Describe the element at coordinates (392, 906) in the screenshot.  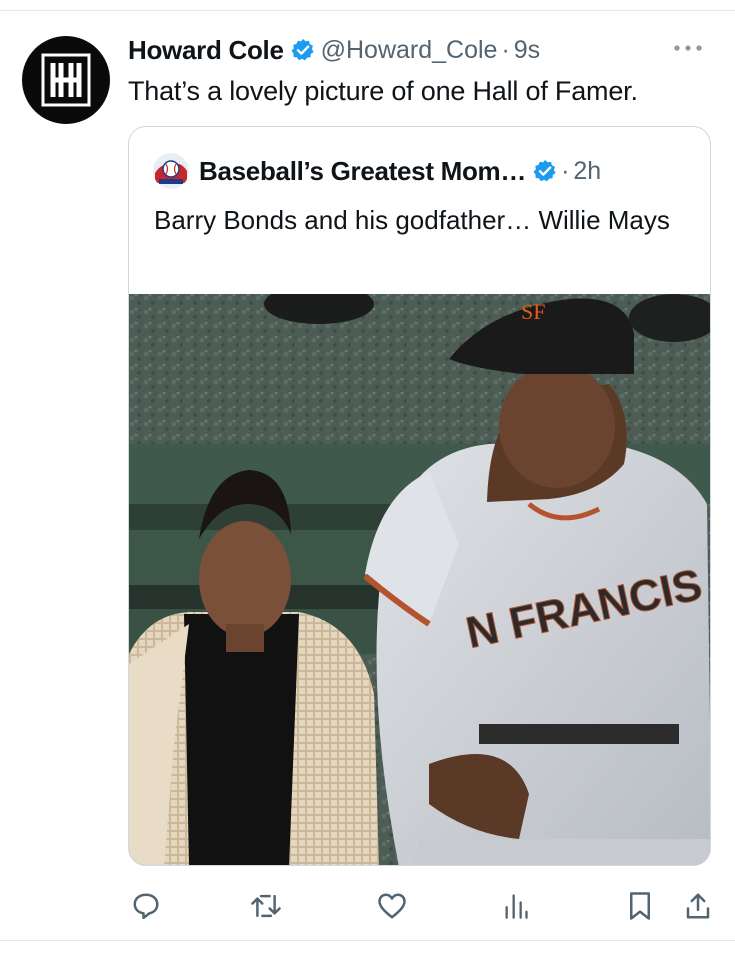
I see `heart-icon` at that location.